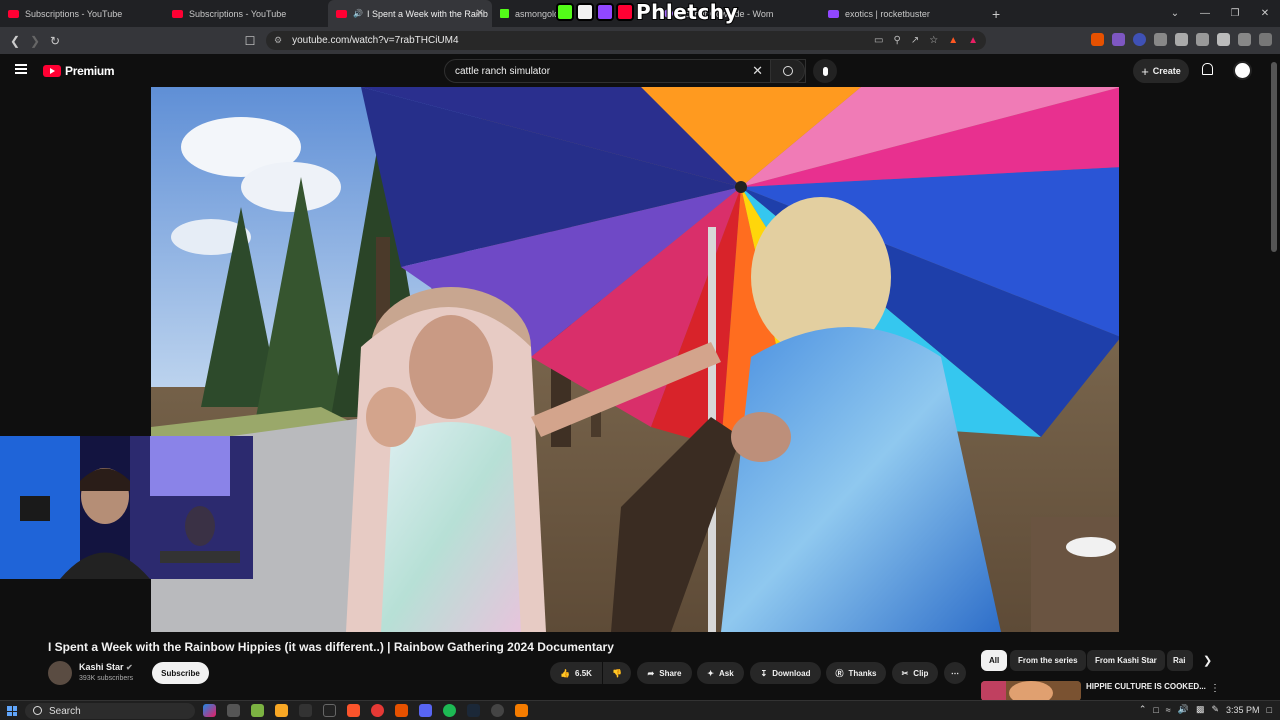 This screenshot has width=1280, height=720. I want to click on channel-name-text: Kashi Star, so click(101, 667).